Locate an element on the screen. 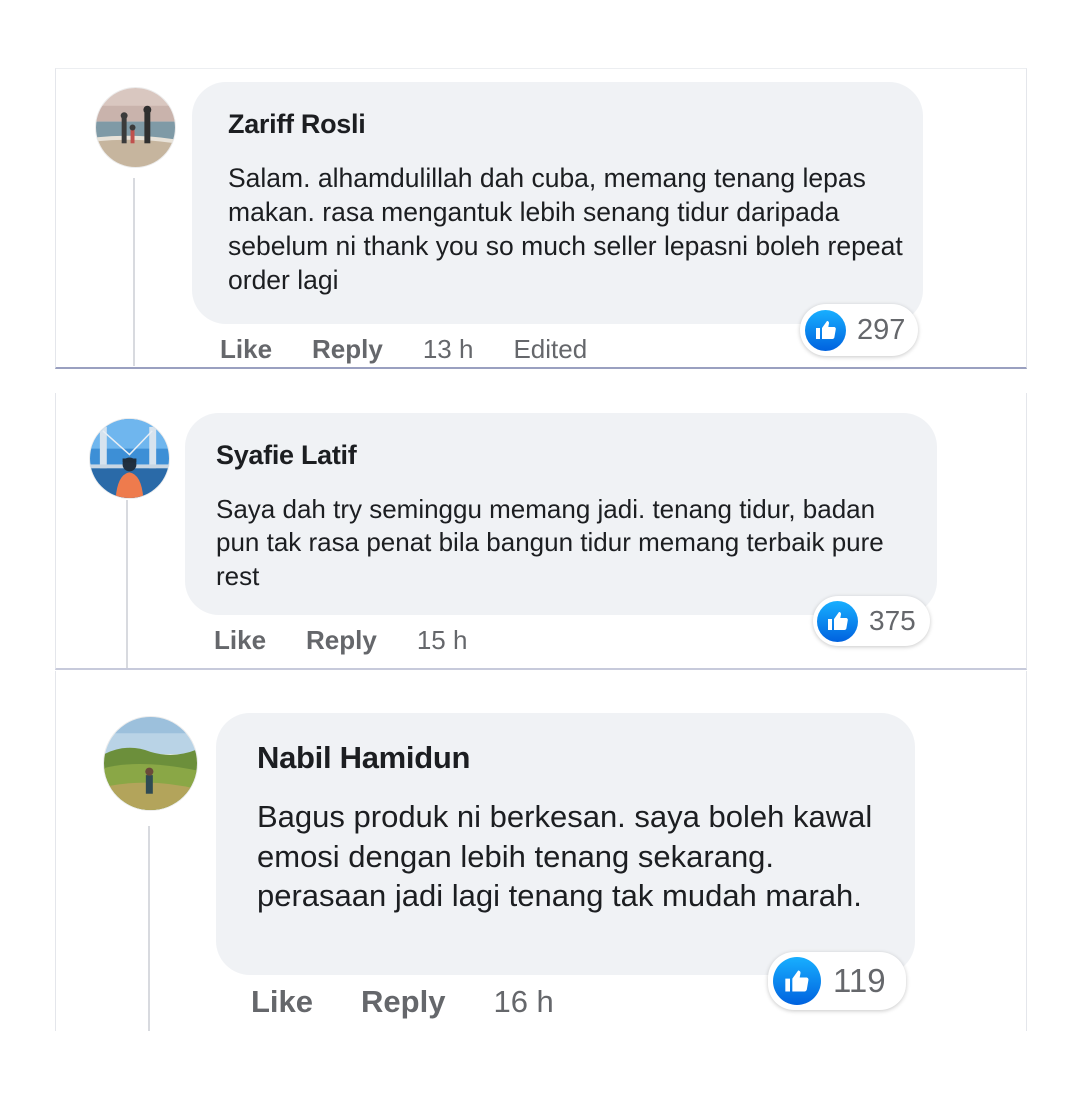 This screenshot has width=1080, height=1100. avatar-photo-beach is located at coordinates (135, 127).